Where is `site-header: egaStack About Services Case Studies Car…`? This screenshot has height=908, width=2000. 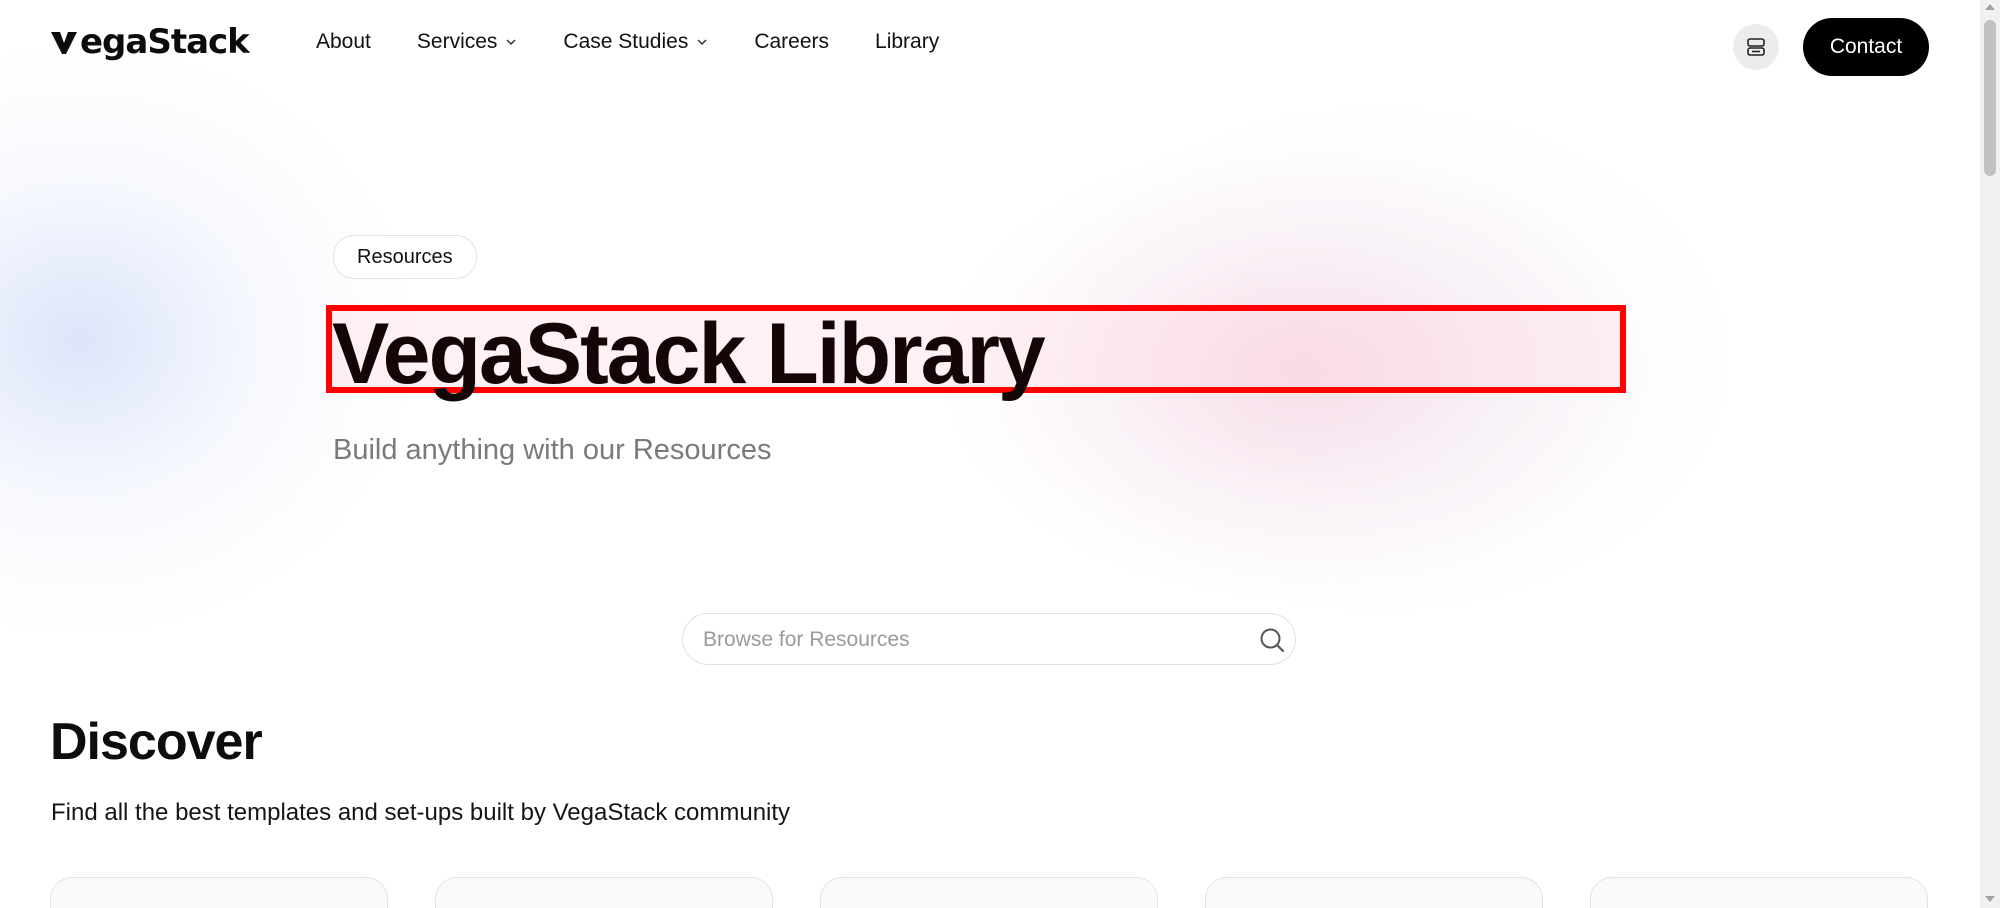
site-header: egaStack About Services Case Studies Car… is located at coordinates (990, 47).